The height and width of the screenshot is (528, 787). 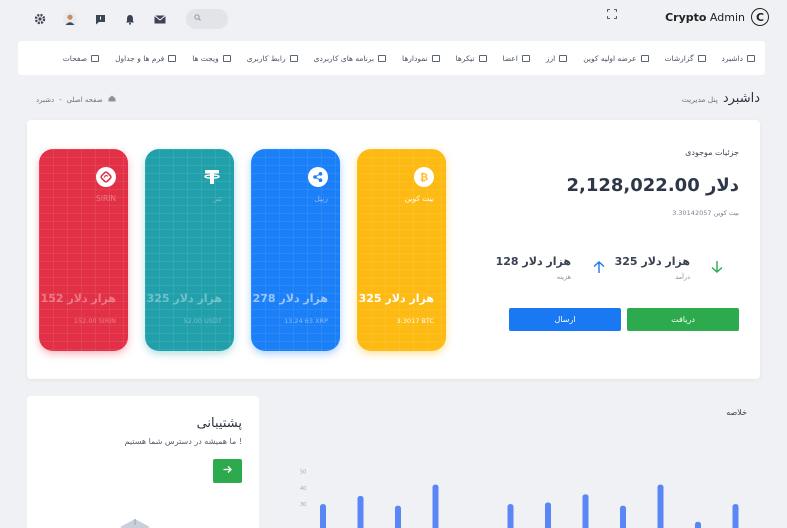 I want to click on coin-amount: 152 هزار دلار, so click(x=78, y=298).